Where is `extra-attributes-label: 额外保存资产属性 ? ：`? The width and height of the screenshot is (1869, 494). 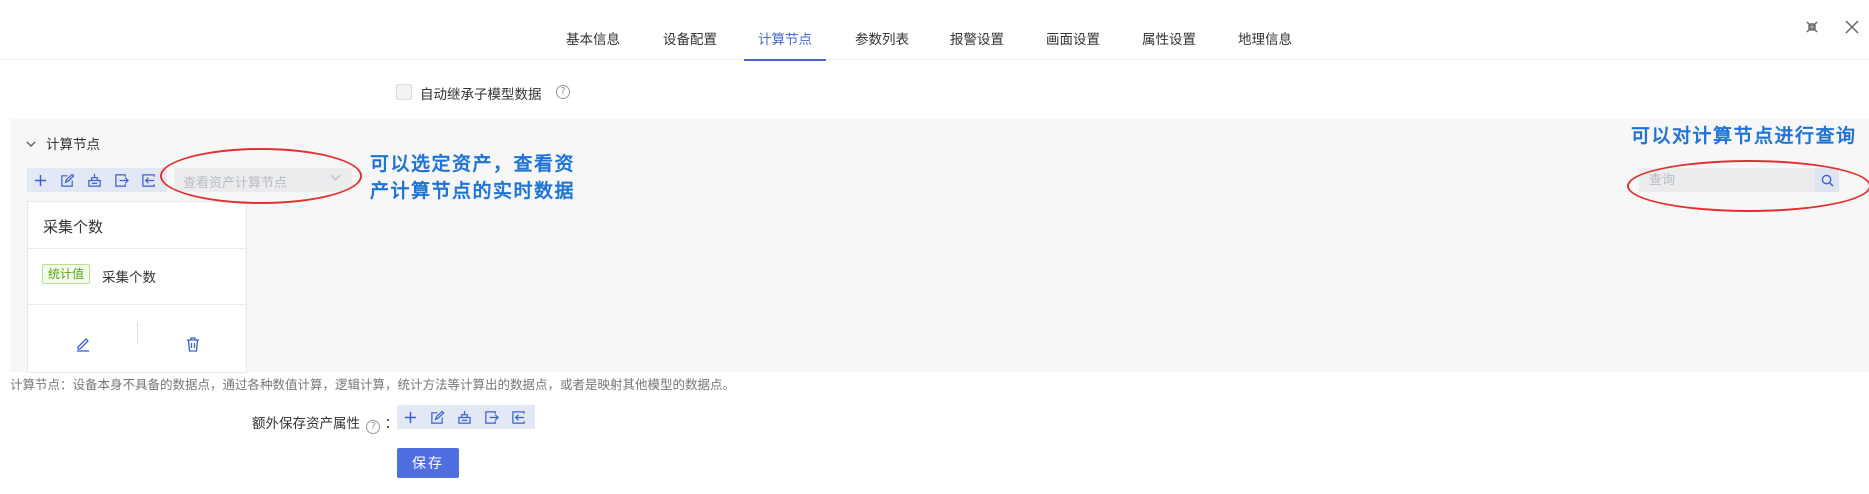 extra-attributes-label: 额外保存资产属性 ? ： is located at coordinates (325, 423).